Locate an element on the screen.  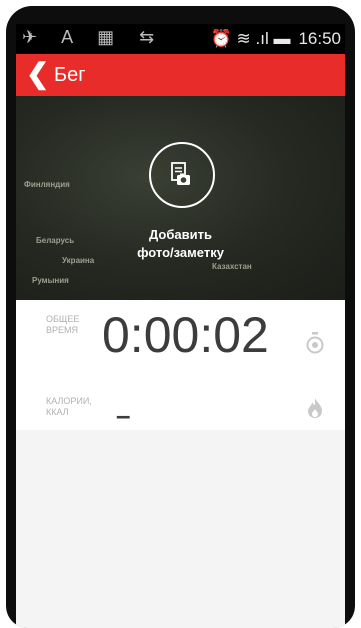
photo-note-icon is located at coordinates (180, 173).